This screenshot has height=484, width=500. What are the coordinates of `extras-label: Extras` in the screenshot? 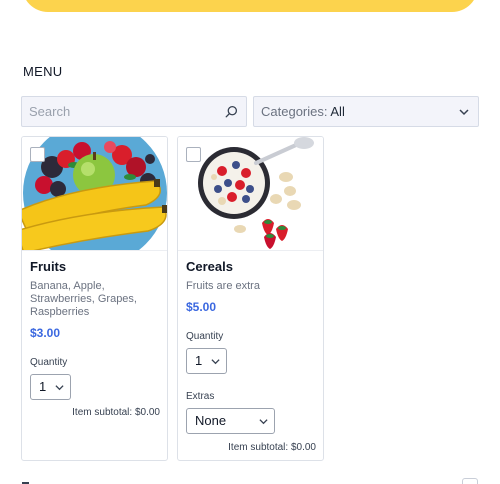 It's located at (200, 396).